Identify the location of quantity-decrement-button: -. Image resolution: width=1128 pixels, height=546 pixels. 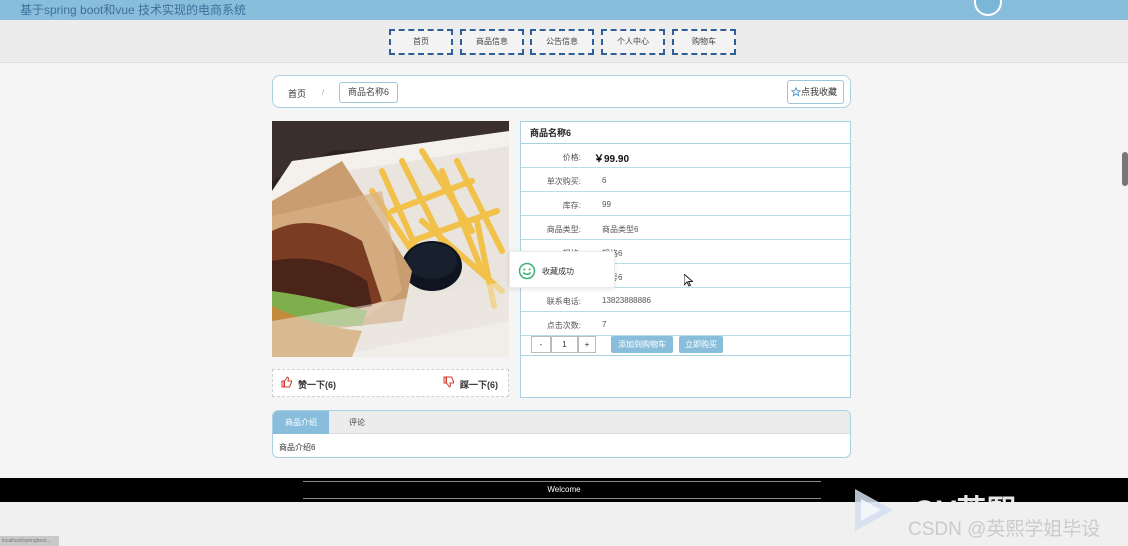
(541, 344).